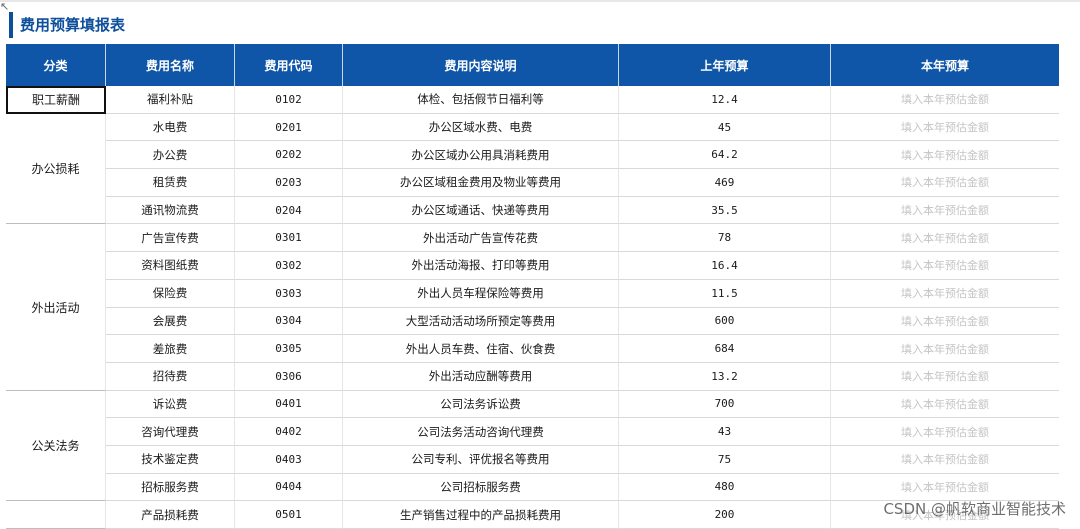  What do you see at coordinates (481, 266) in the screenshot?
I see `description-cell: 外出活动海报、打印等费用` at bounding box center [481, 266].